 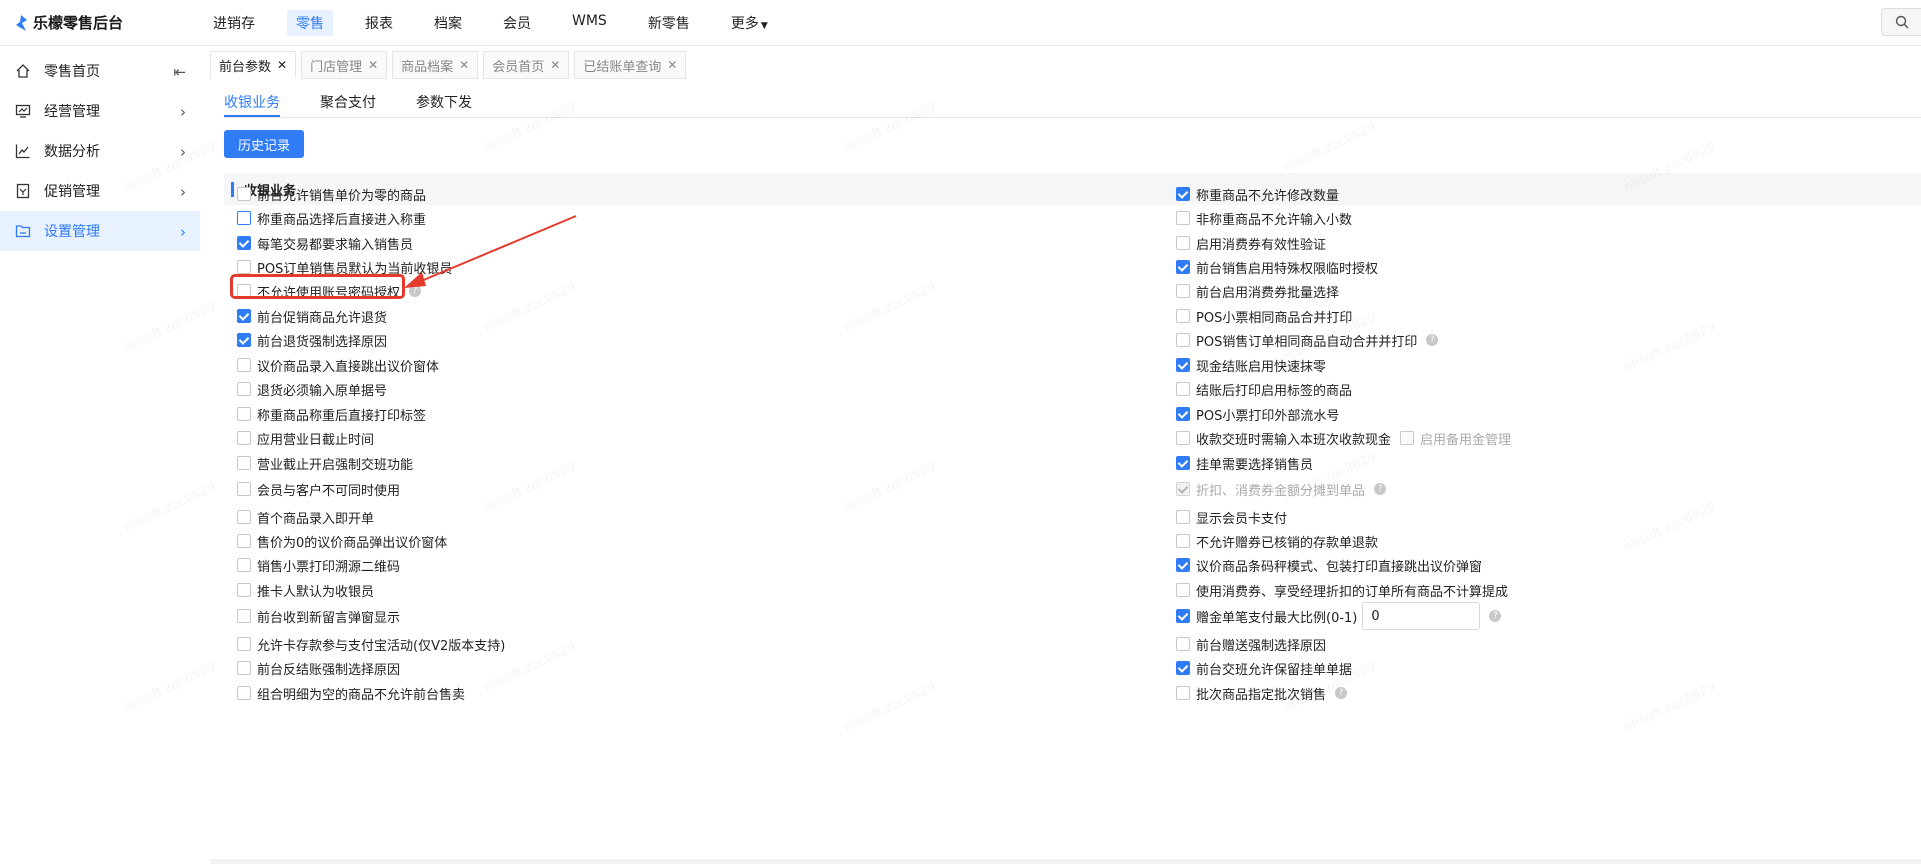 What do you see at coordinates (1231, 517) in the screenshot?
I see `right-option-row: 显示会员卡支付` at bounding box center [1231, 517].